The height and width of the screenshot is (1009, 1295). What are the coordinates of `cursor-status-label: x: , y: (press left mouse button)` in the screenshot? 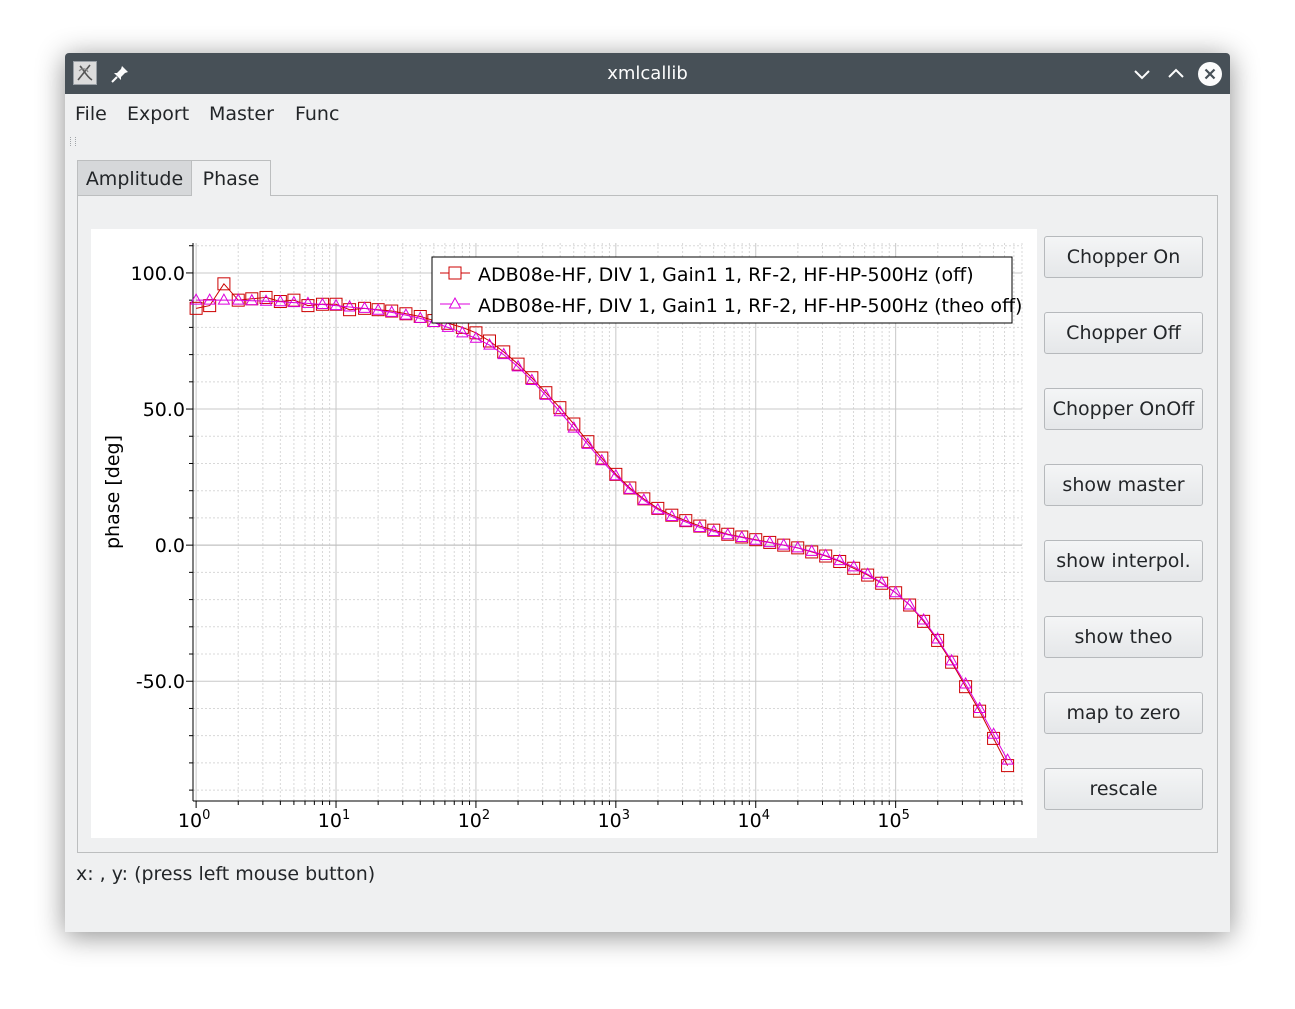 It's located at (226, 874).